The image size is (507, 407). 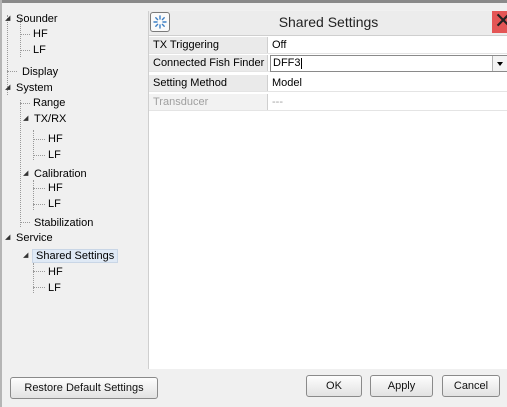 I want to click on cancel-button: Cancel, so click(x=471, y=386).